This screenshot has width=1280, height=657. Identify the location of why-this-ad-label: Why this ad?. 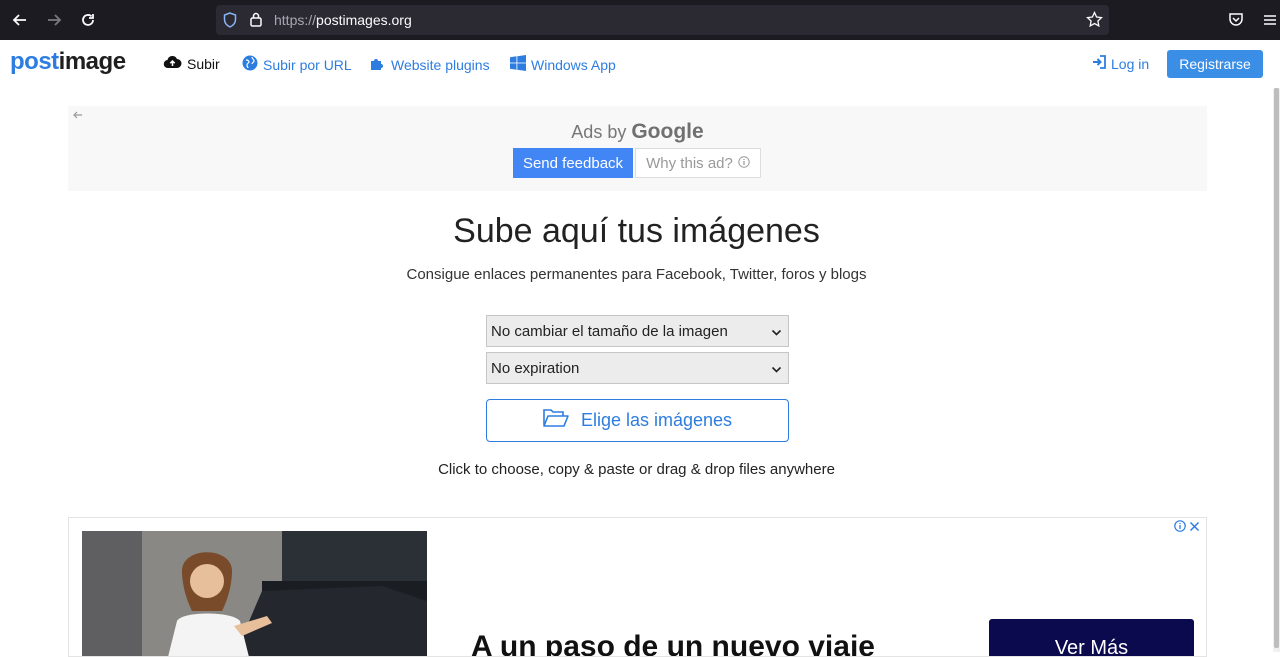
(689, 163).